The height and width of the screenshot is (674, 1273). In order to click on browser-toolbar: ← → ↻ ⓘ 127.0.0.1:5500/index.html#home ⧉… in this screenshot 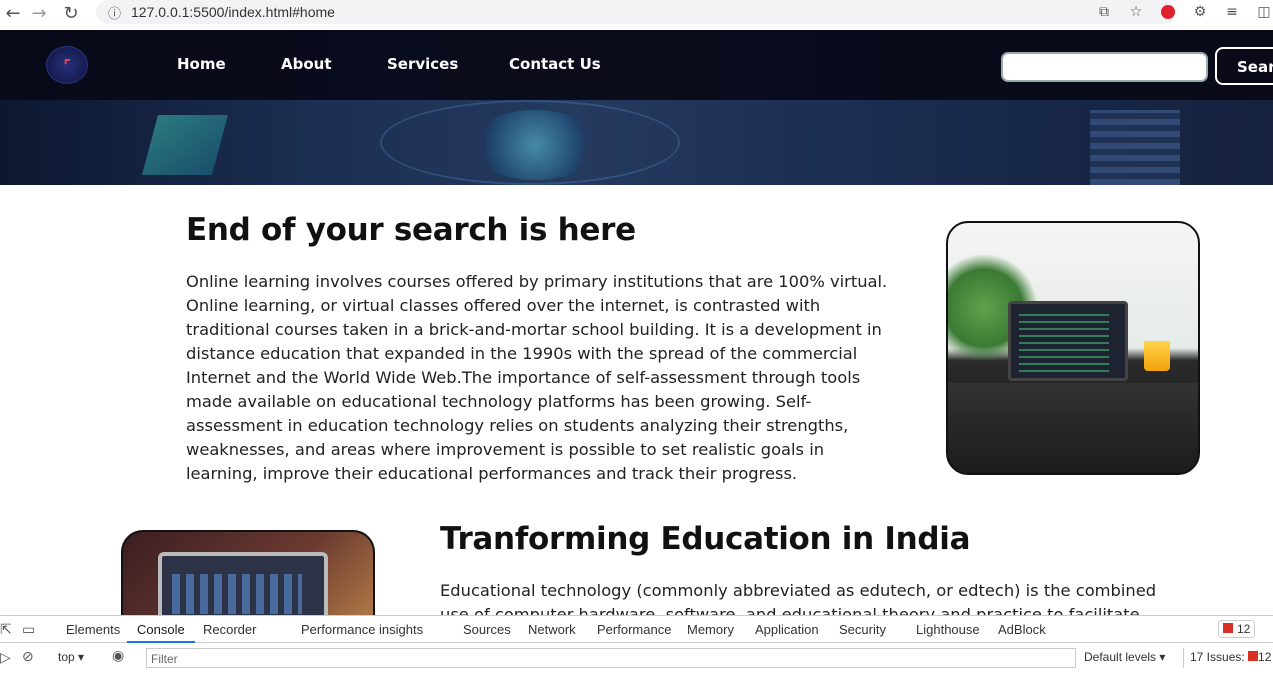, I will do `click(636, 15)`.